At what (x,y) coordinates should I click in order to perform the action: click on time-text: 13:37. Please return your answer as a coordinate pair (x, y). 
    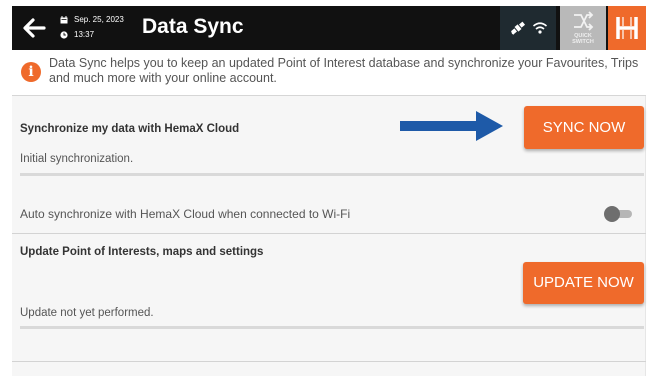
    Looking at the image, I should click on (84, 34).